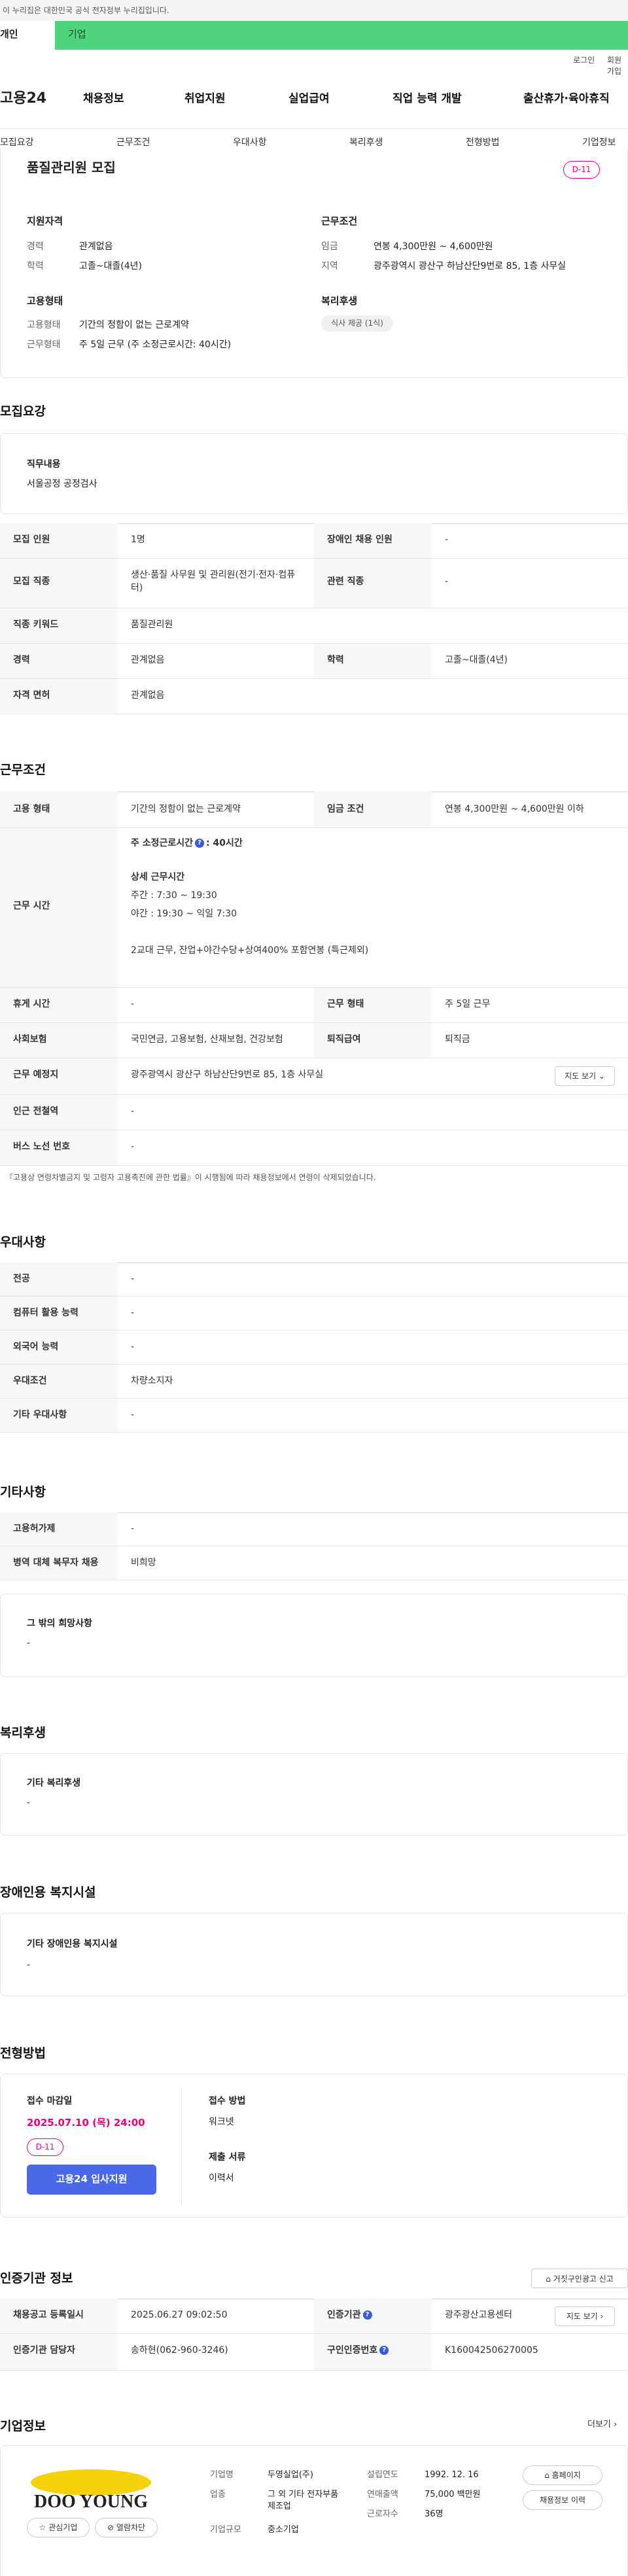  What do you see at coordinates (314, 696) in the screenshot?
I see `table-row: 자격 면허 관계없음` at bounding box center [314, 696].